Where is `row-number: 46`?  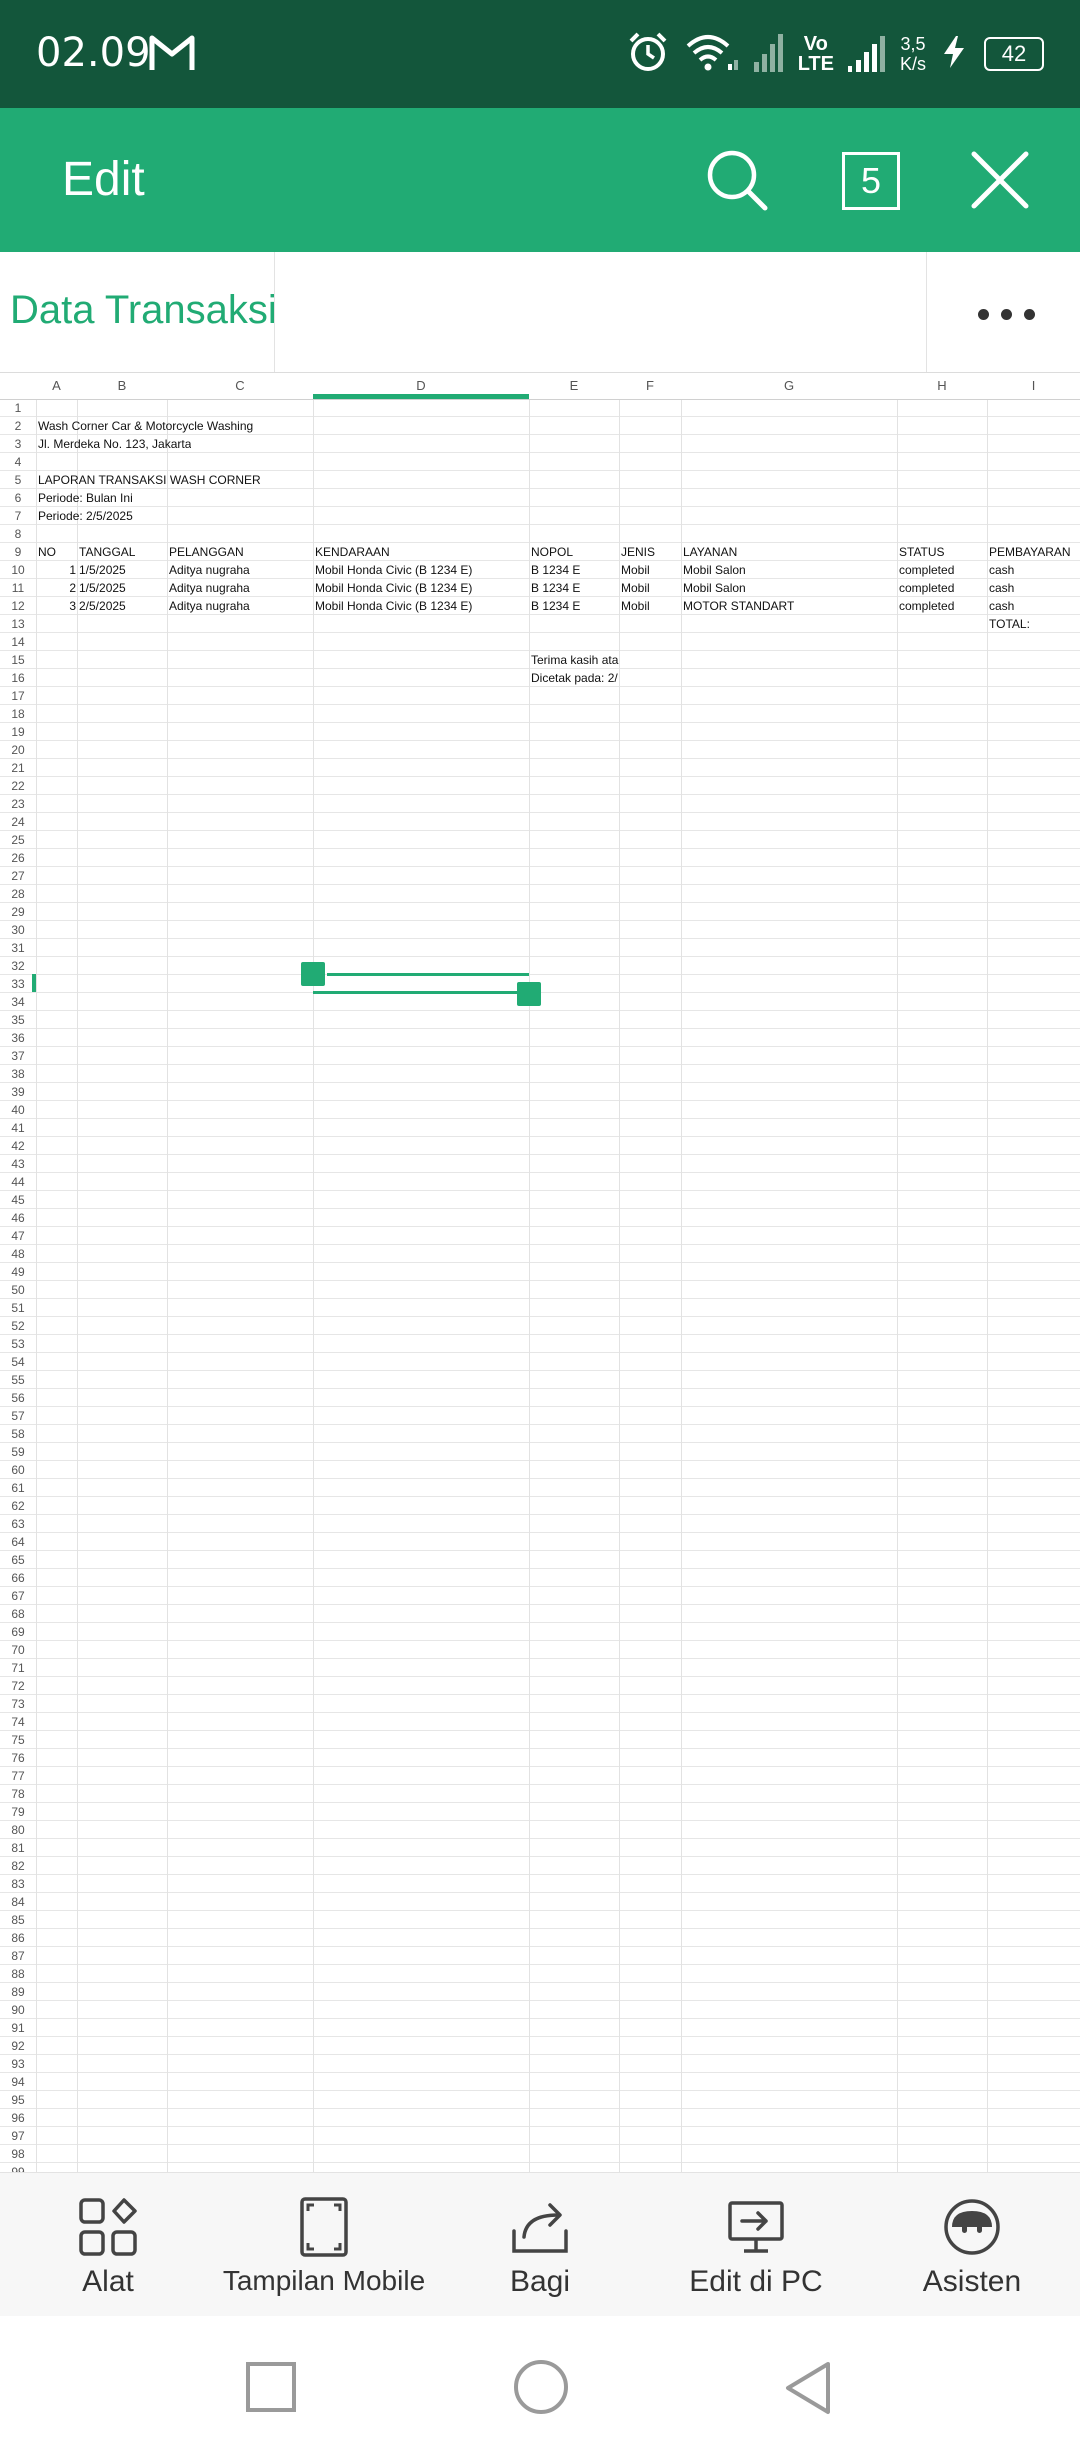 row-number: 46 is located at coordinates (18, 1218).